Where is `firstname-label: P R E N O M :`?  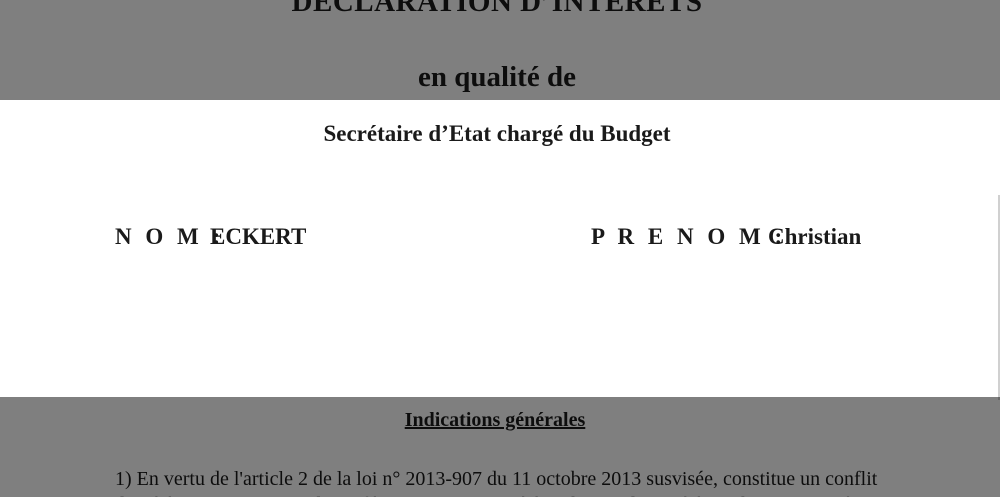
firstname-label: P R E N O M : is located at coordinates (689, 236).